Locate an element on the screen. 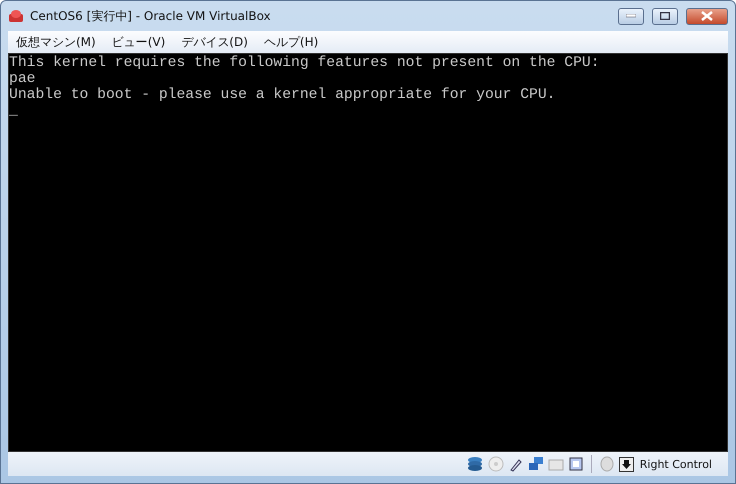 The width and height of the screenshot is (736, 484). down-arrow-icon is located at coordinates (626, 464).